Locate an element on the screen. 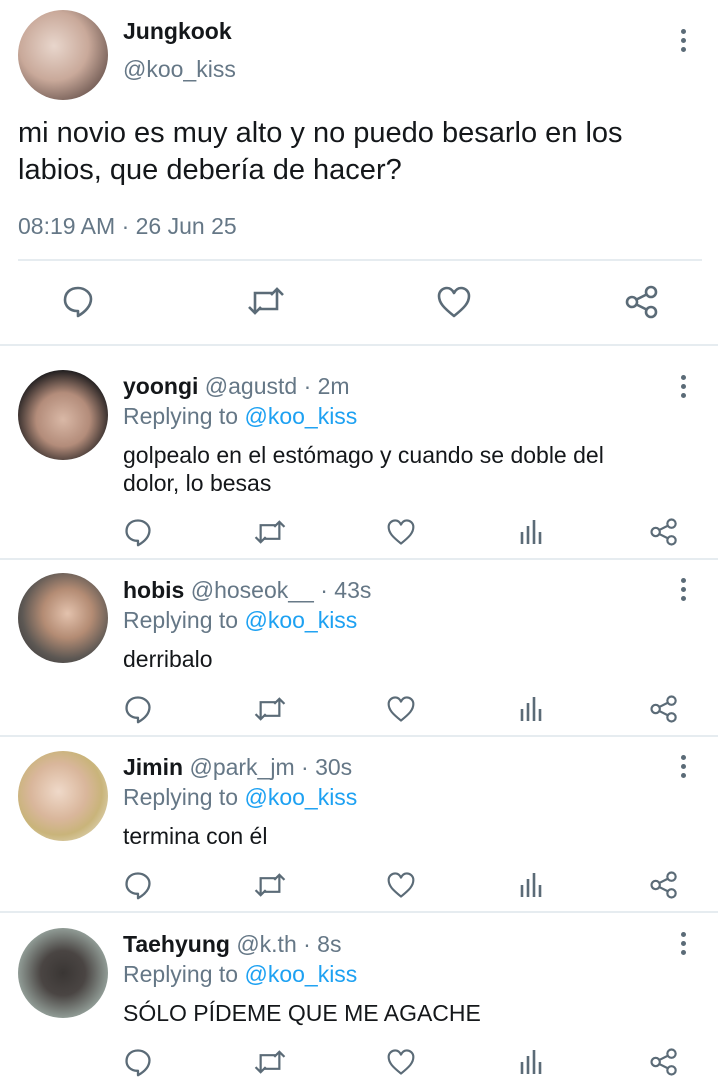 This screenshot has height=1086, width=718. tweet-text-line-2: labios, que debería de hacer? is located at coordinates (210, 170).